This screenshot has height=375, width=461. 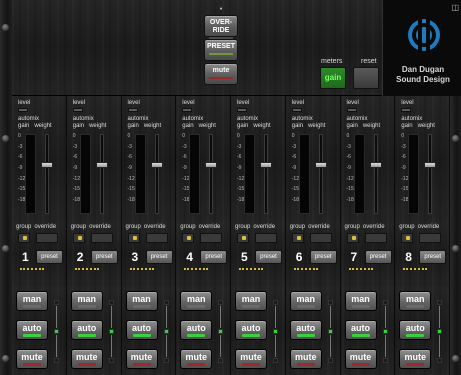 What do you see at coordinates (193, 119) in the screenshot?
I see `automix-label: automix` at bounding box center [193, 119].